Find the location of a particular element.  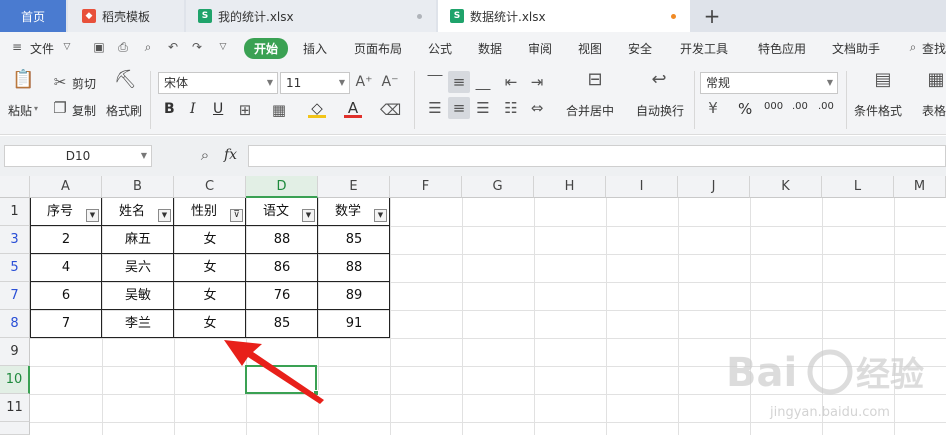

fx-icon: fx is located at coordinates (230, 155).